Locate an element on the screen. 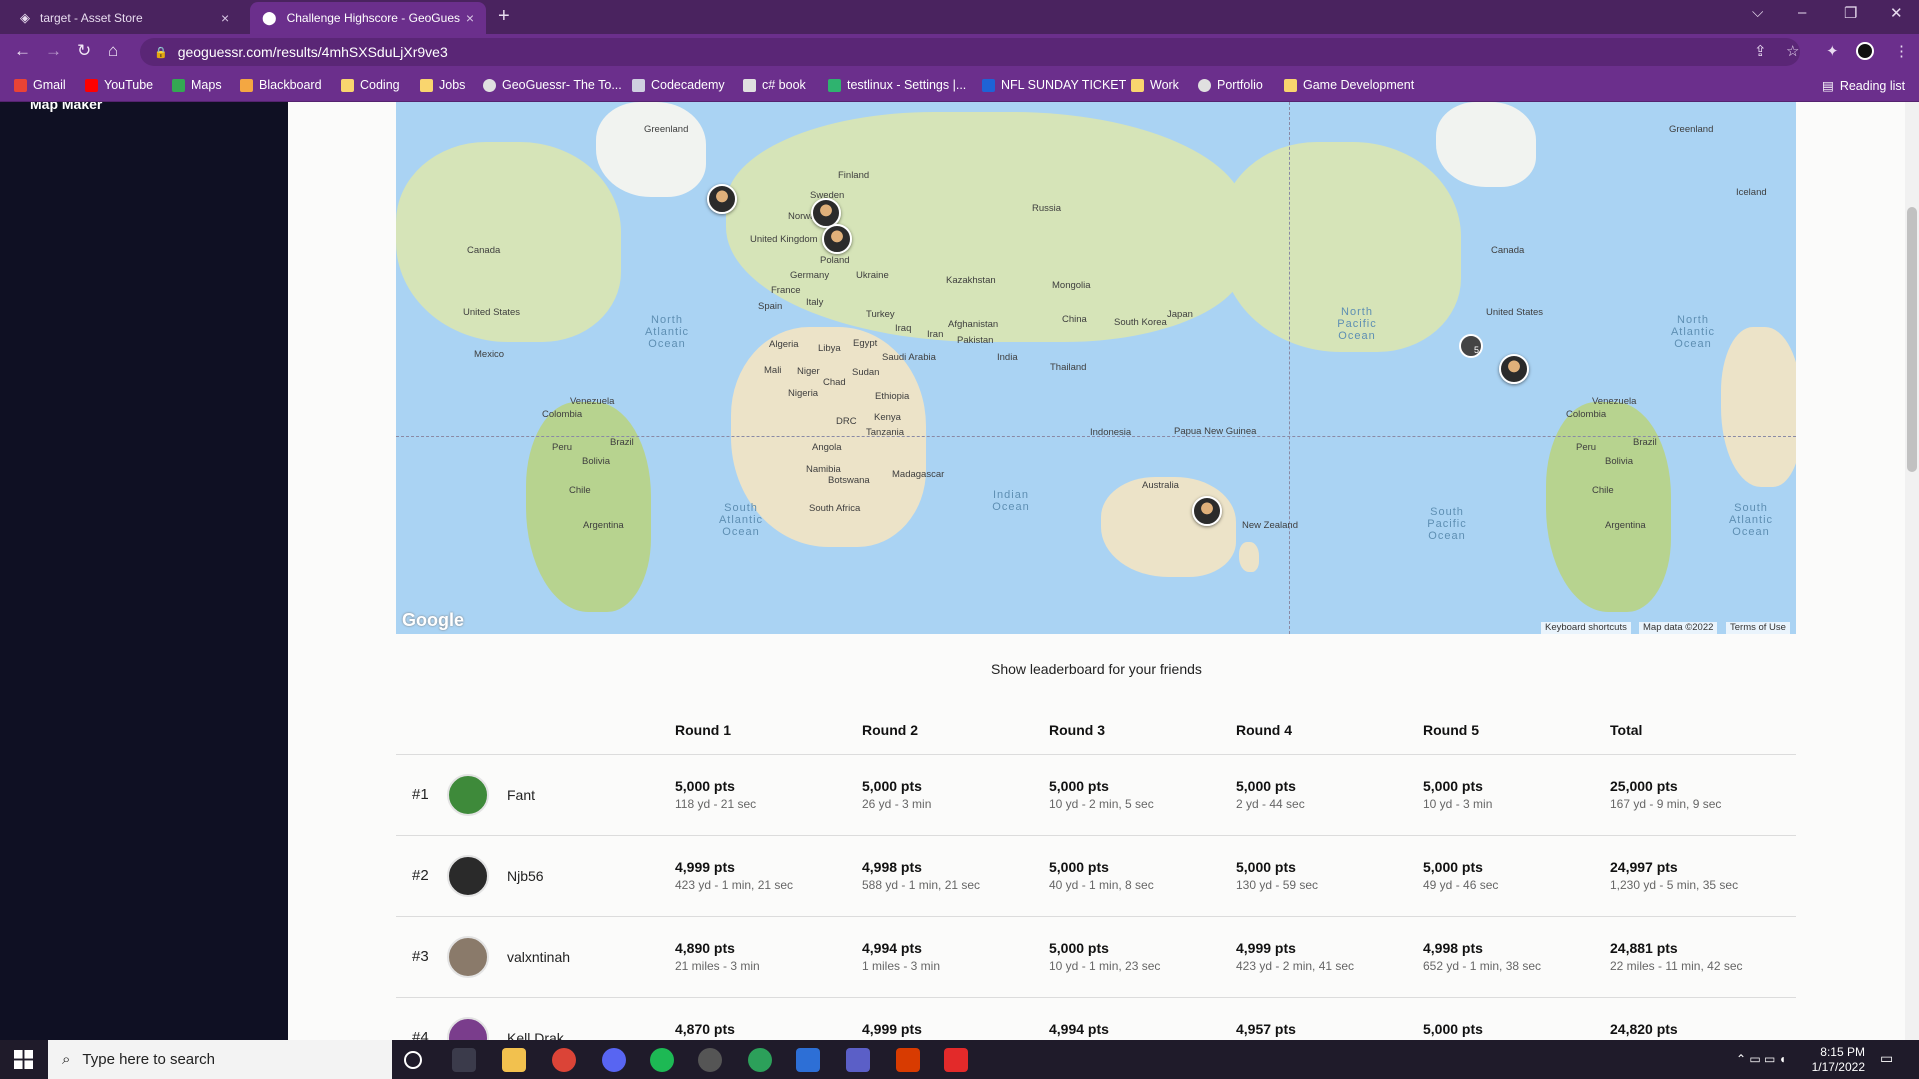 This screenshot has height=1079, width=1919. new-tab-button: + is located at coordinates (504, 16).